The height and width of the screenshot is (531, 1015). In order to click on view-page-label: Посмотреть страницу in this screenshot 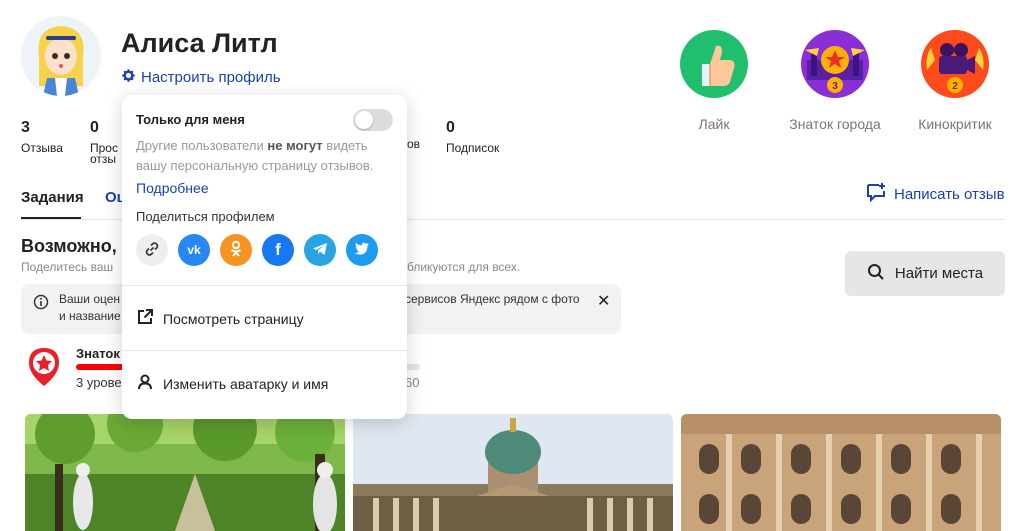, I will do `click(233, 318)`.